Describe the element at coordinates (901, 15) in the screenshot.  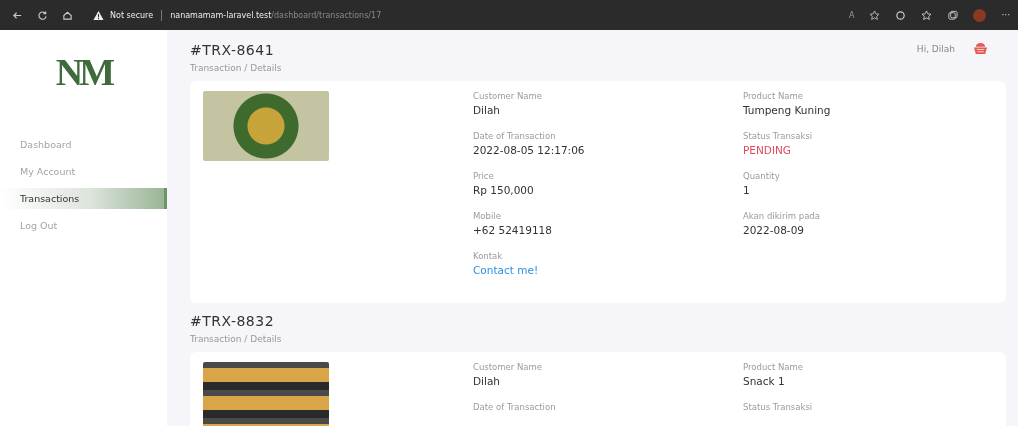
I see `extension-icon` at that location.